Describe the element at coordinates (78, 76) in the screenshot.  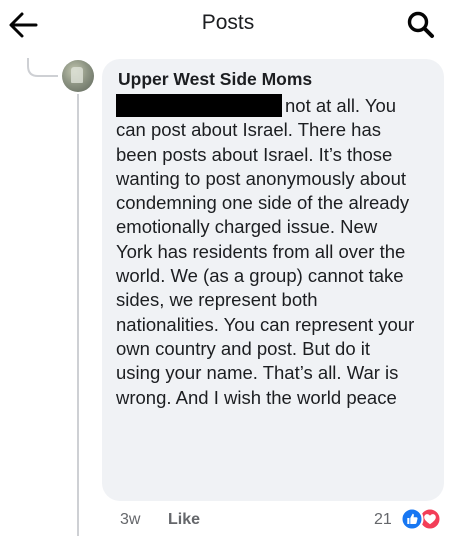
I see `avatar` at that location.